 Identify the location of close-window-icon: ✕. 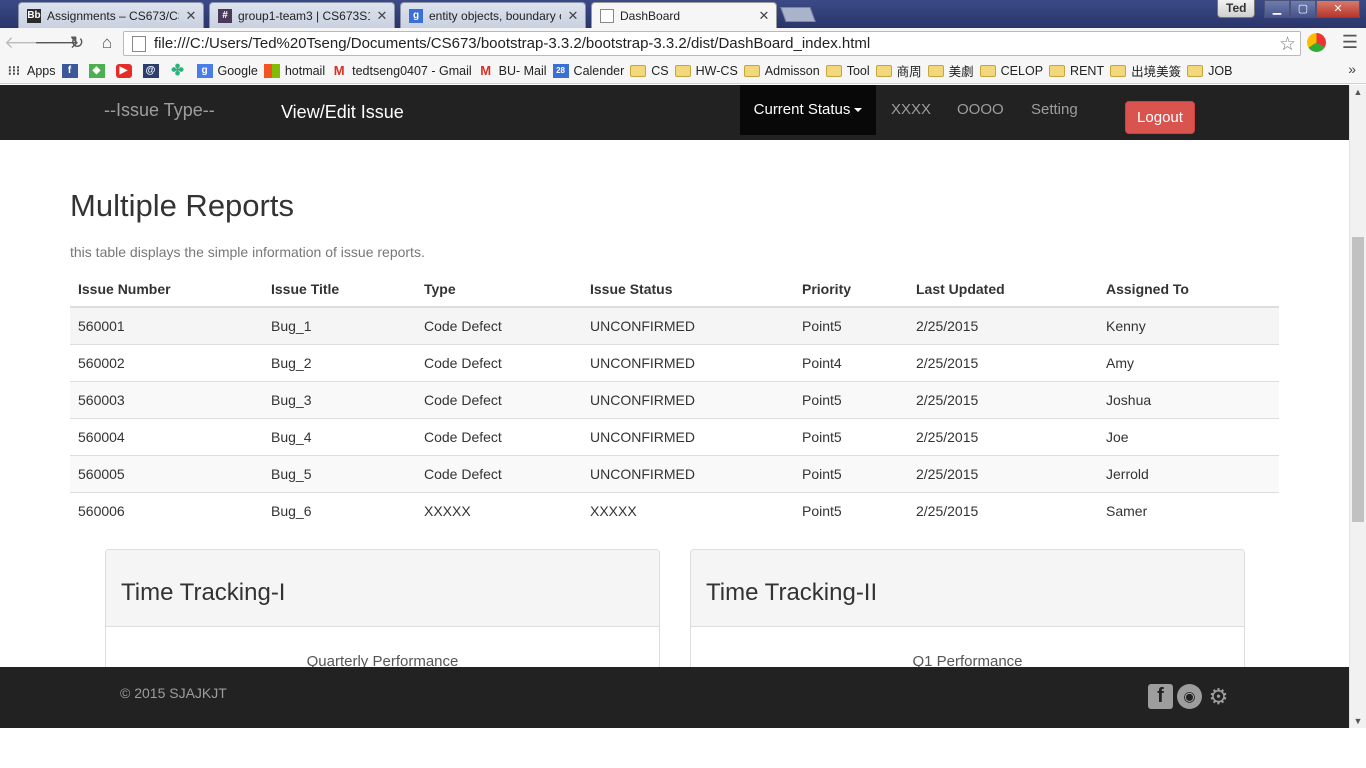
(1338, 9).